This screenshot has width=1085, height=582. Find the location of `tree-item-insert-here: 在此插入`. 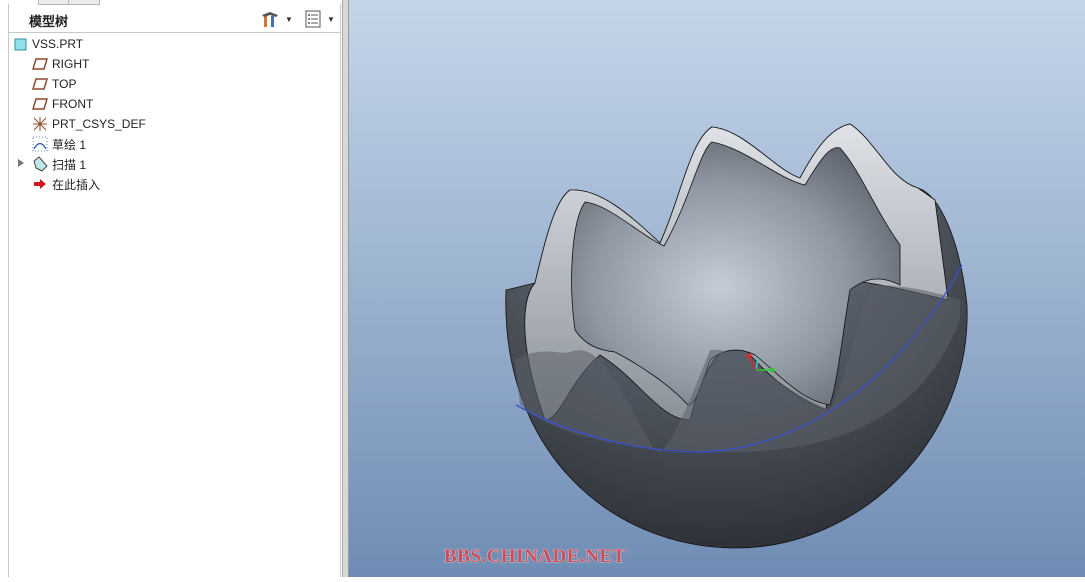

tree-item-insert-here: 在此插入 is located at coordinates (176, 184).